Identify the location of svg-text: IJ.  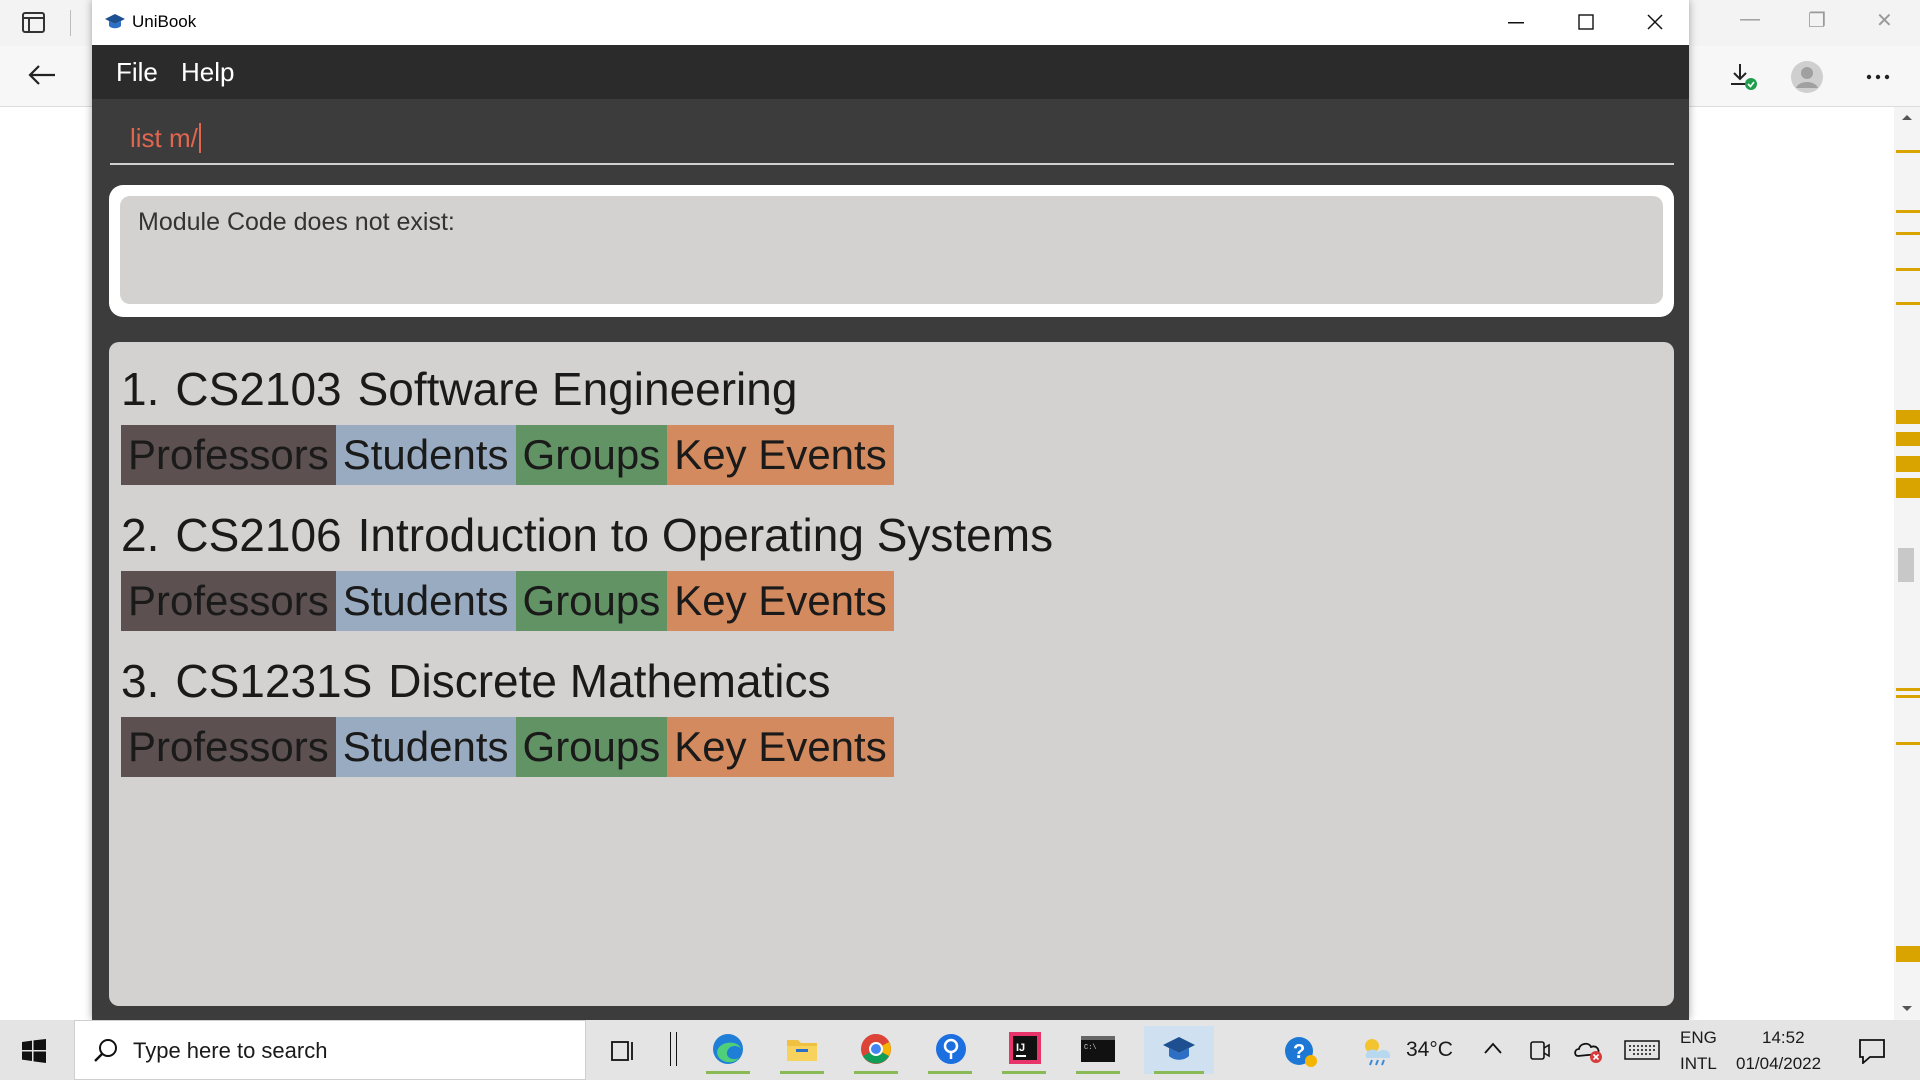
(1020, 1048).